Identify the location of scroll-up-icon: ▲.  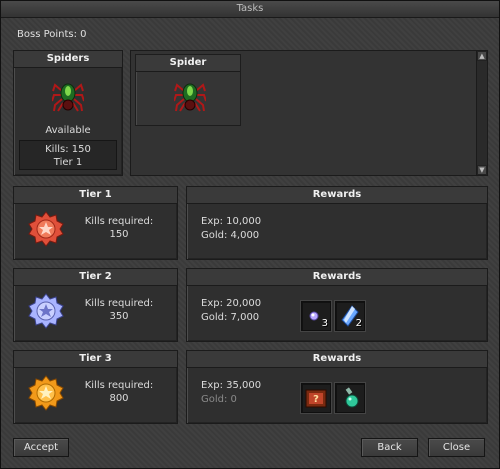
(482, 56).